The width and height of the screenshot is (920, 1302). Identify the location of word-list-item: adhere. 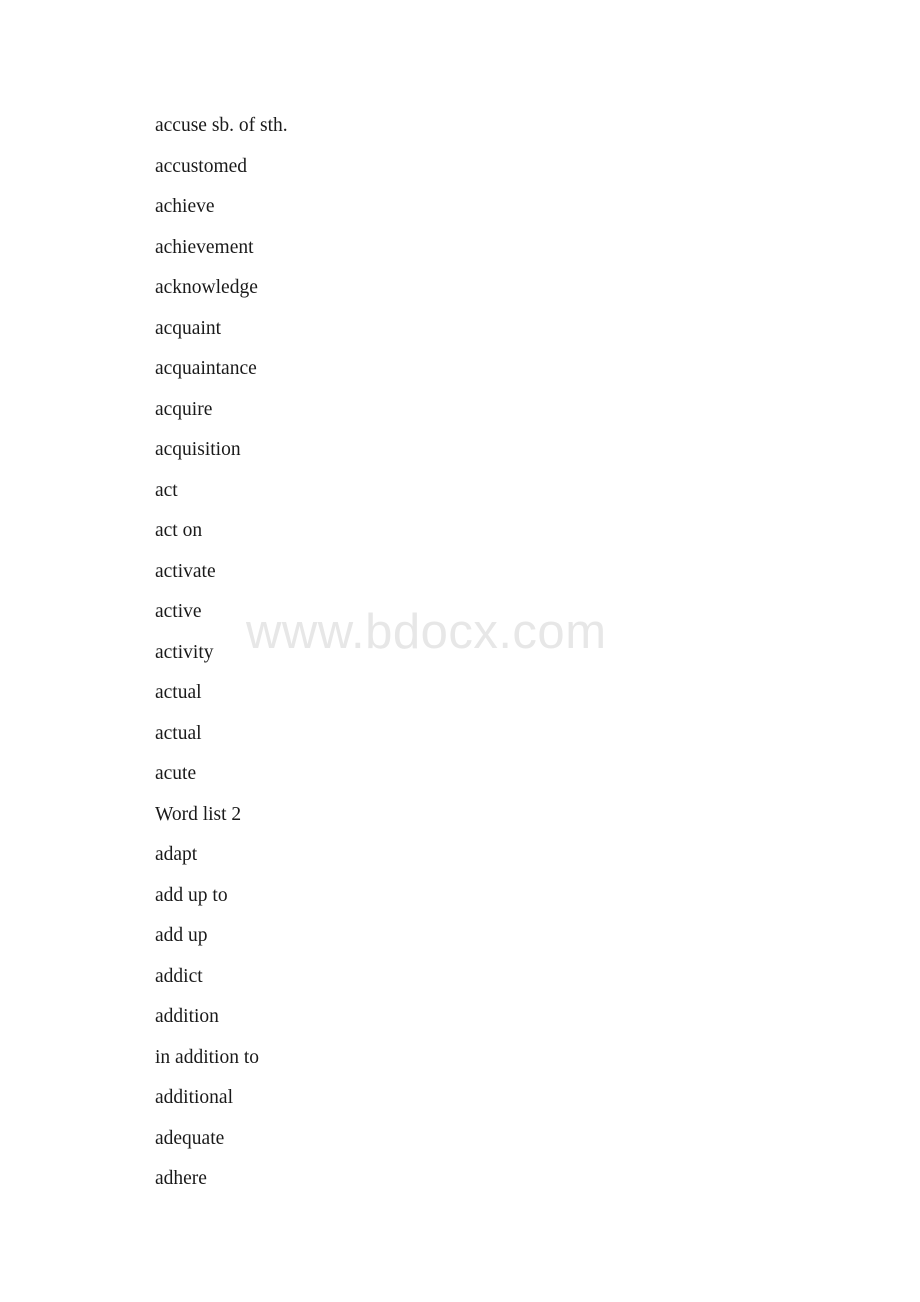
(181, 1178).